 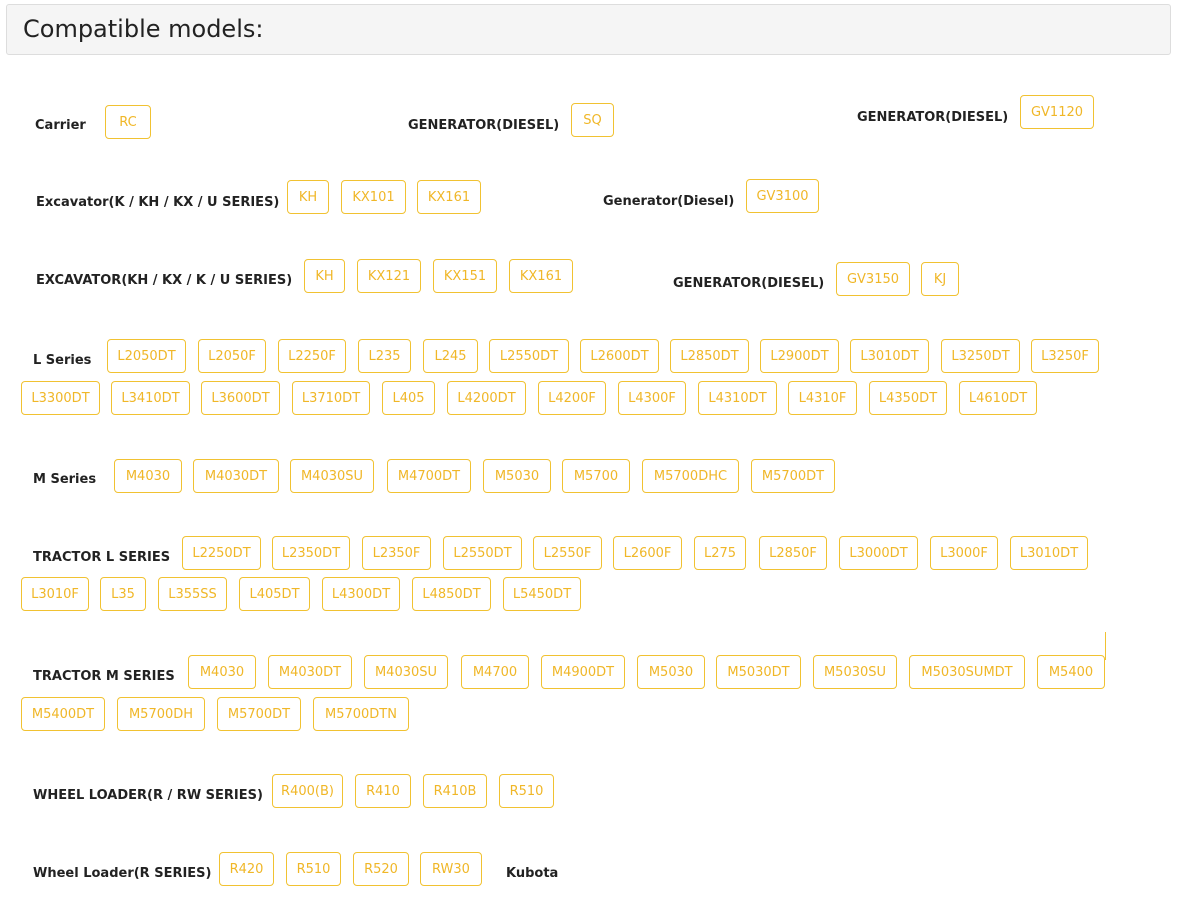 I want to click on model-chip-l2050dt: L2050DT, so click(x=146, y=356).